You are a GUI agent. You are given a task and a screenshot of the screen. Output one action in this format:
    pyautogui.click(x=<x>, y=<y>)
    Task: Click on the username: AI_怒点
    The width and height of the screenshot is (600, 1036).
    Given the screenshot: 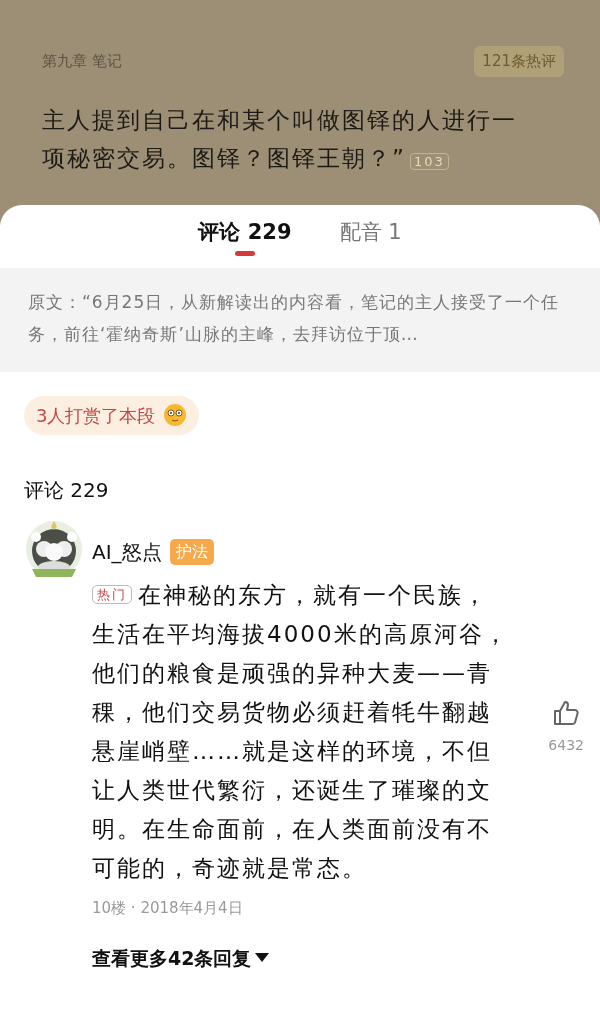 What is the action you would take?
    pyautogui.click(x=127, y=551)
    